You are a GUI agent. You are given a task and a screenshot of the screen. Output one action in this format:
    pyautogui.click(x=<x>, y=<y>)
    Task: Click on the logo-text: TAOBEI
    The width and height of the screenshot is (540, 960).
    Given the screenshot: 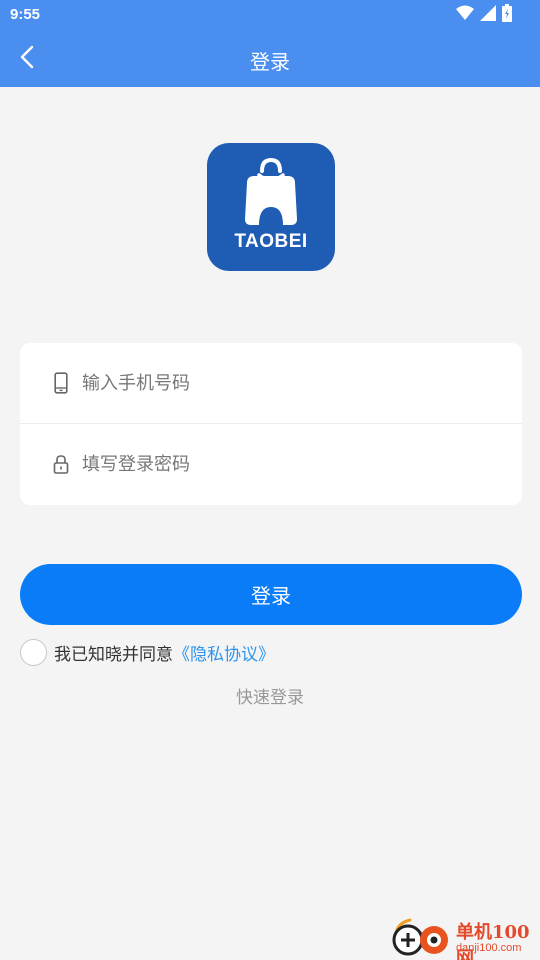 What is the action you would take?
    pyautogui.click(x=271, y=241)
    